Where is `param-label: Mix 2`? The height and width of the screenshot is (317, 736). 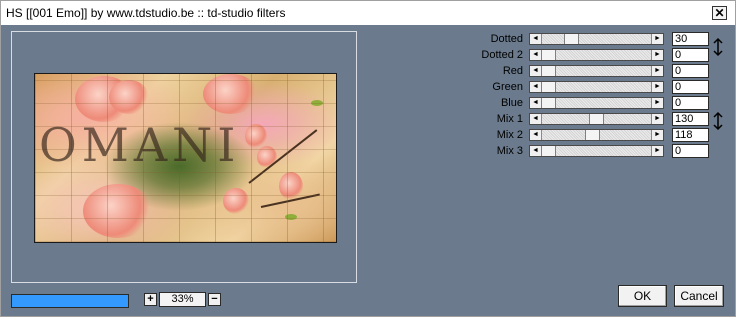
param-label: Mix 2 is located at coordinates (509, 135).